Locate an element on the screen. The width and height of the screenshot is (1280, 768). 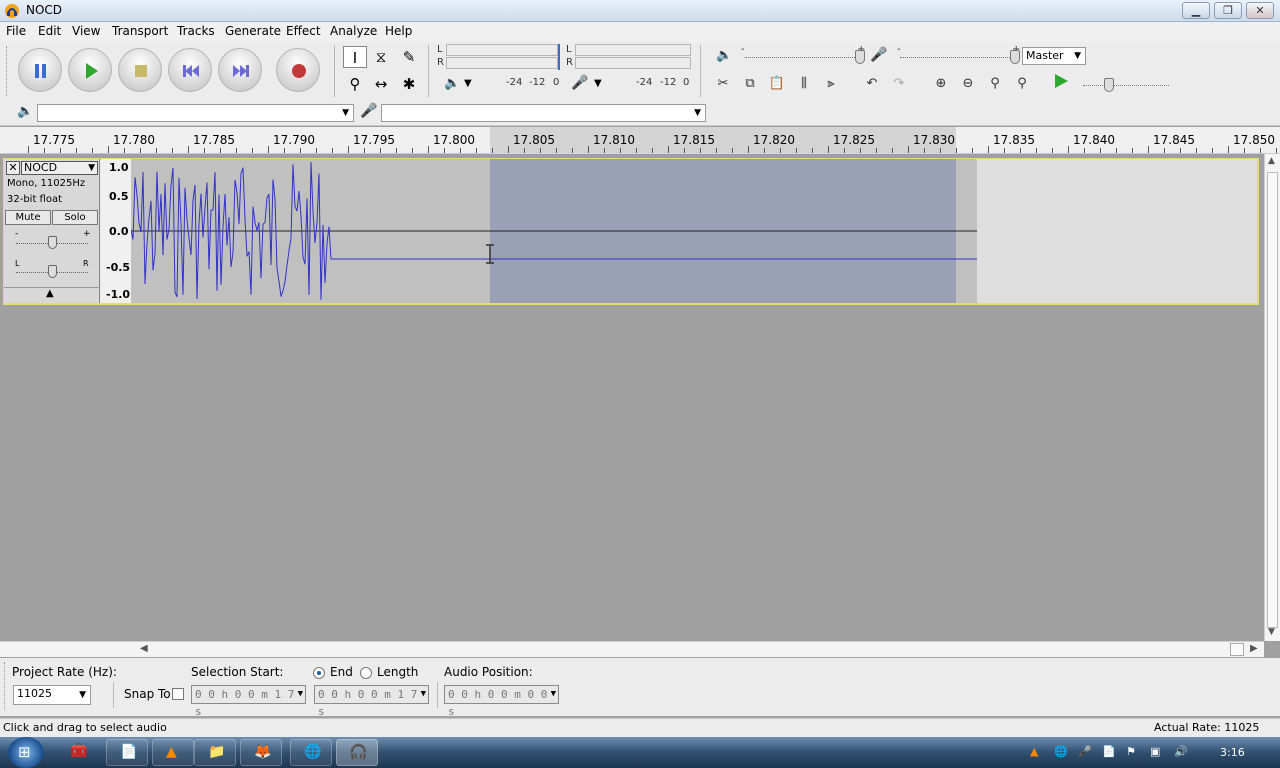
track-empty-region is located at coordinates (1117, 231).